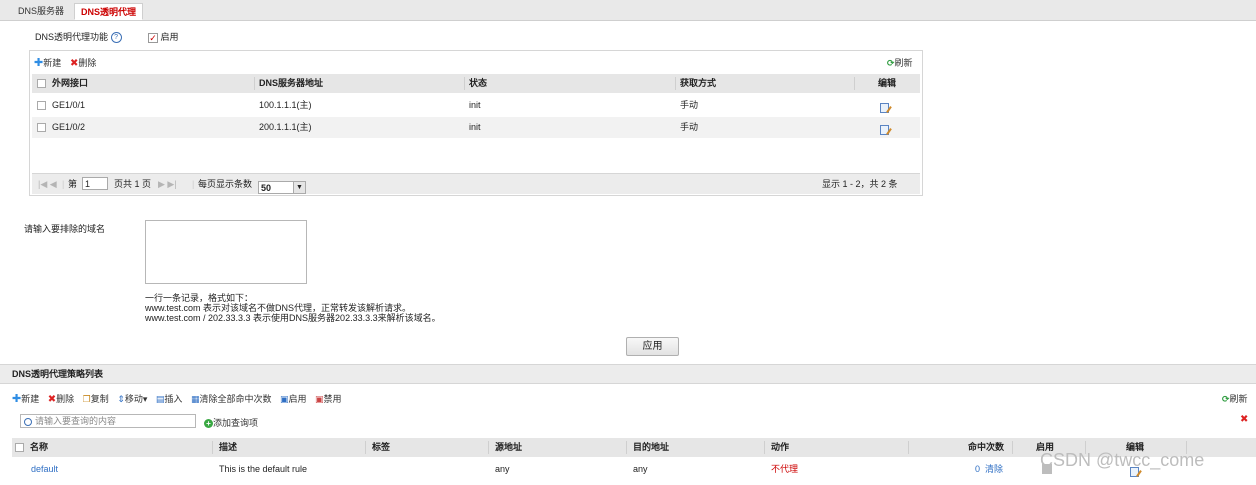 The height and width of the screenshot is (485, 1256). I want to click on feature-label-row: DNS透明代理功能 ?, so click(78, 37).